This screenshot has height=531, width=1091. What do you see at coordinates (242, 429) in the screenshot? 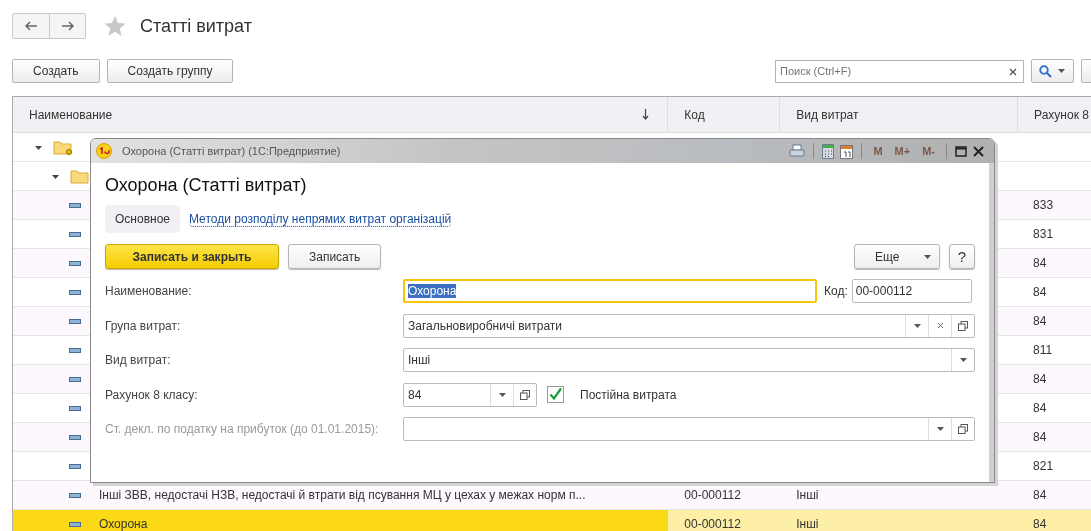
I see `field-label: Ст. декл. по податку на прибуток (до 01.01.2015):` at bounding box center [242, 429].